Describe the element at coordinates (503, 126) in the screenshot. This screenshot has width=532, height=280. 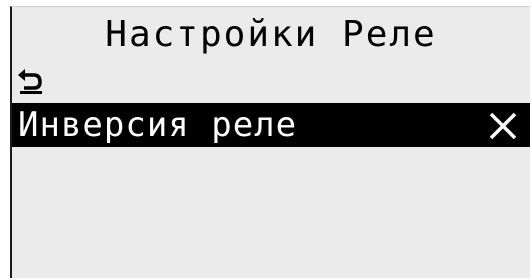
I see `cross-icon` at that location.